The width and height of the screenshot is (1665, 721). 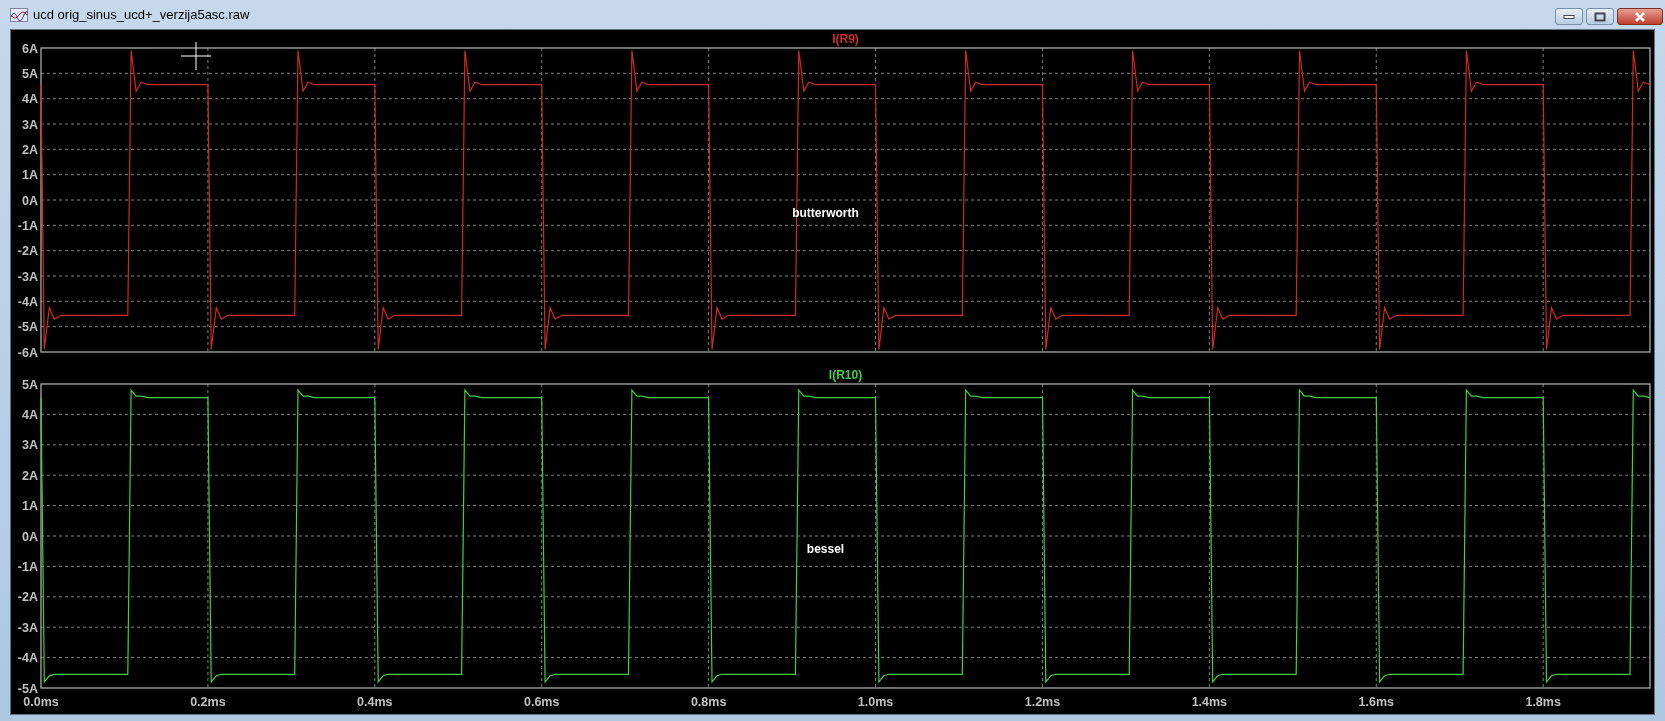 I want to click on x-axis-label: 0.4ms, so click(x=375, y=702).